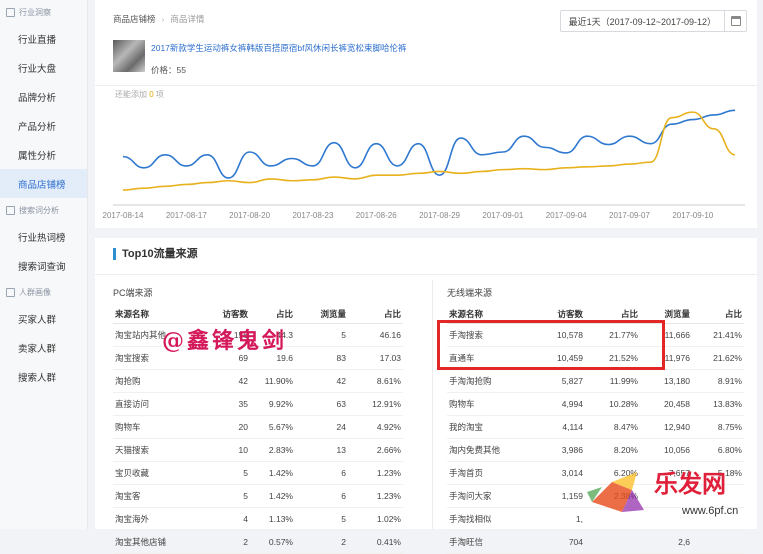 The width and height of the screenshot is (763, 554). Describe the element at coordinates (43, 210) in the screenshot. I see `sidebar-group-header: 搜索词分析` at that location.